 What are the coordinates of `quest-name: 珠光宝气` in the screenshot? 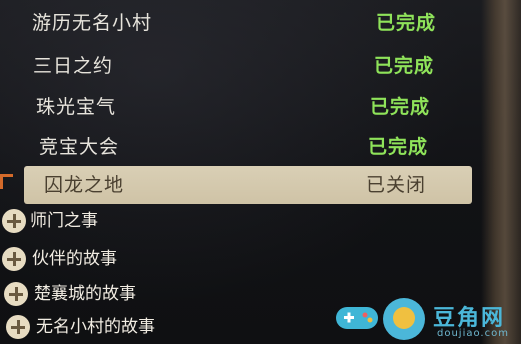 It's located at (76, 107).